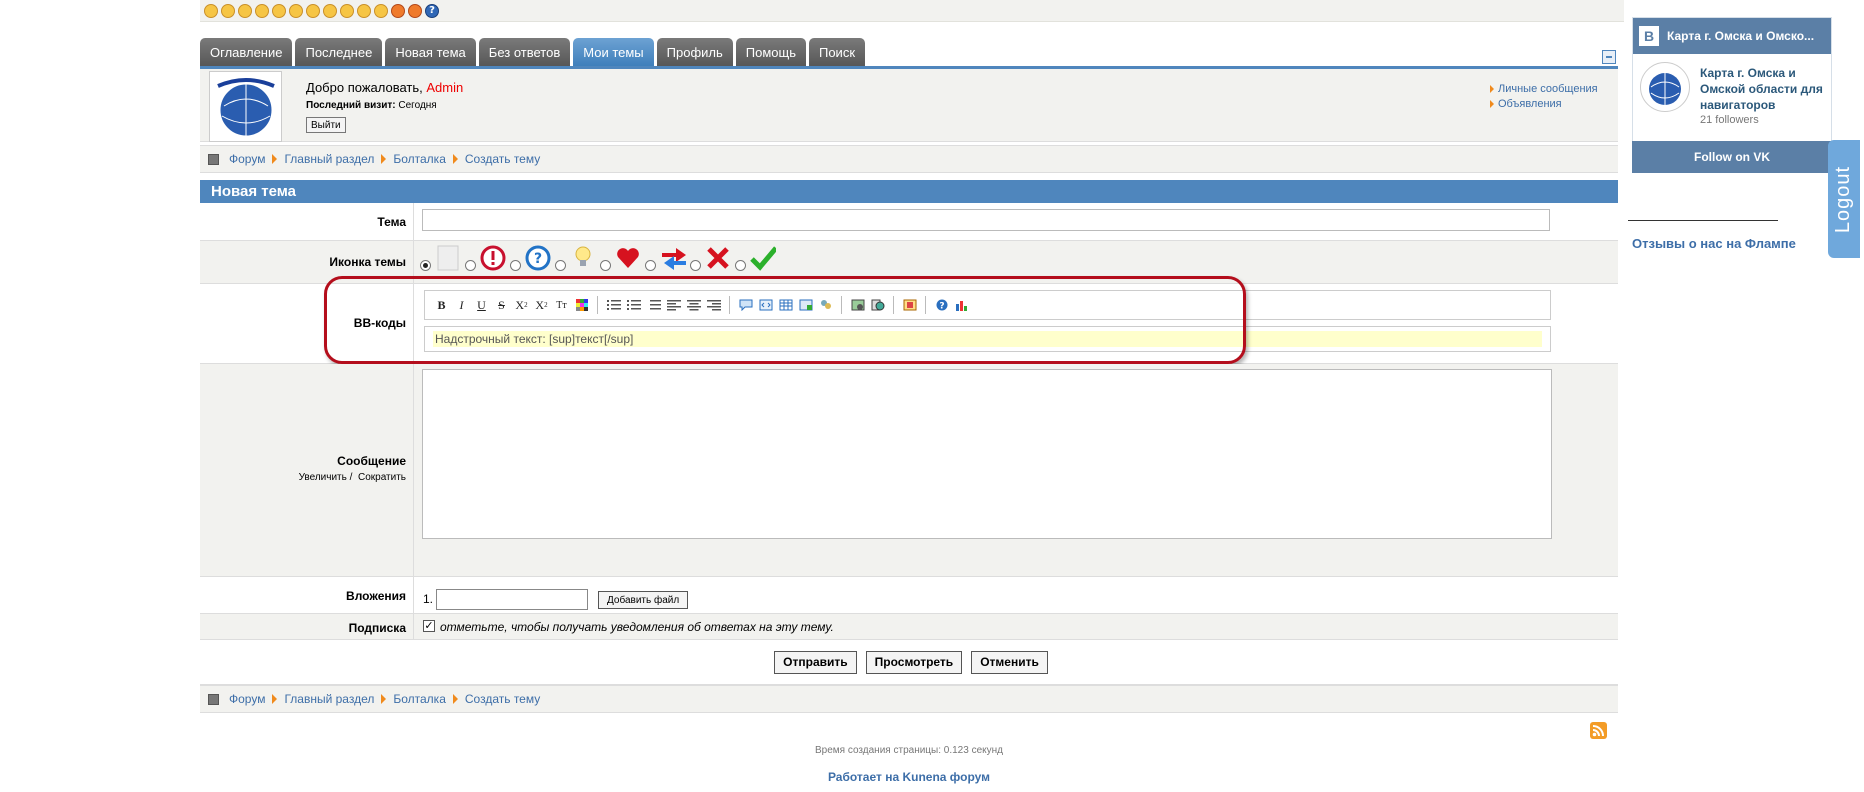  I want to click on tab-profile: Профиль, so click(694, 52).